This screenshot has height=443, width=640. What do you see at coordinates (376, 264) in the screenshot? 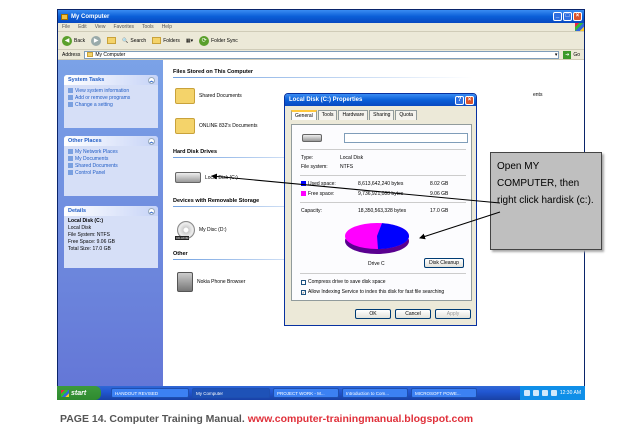
I see `drive-label: Drive C` at bounding box center [376, 264].